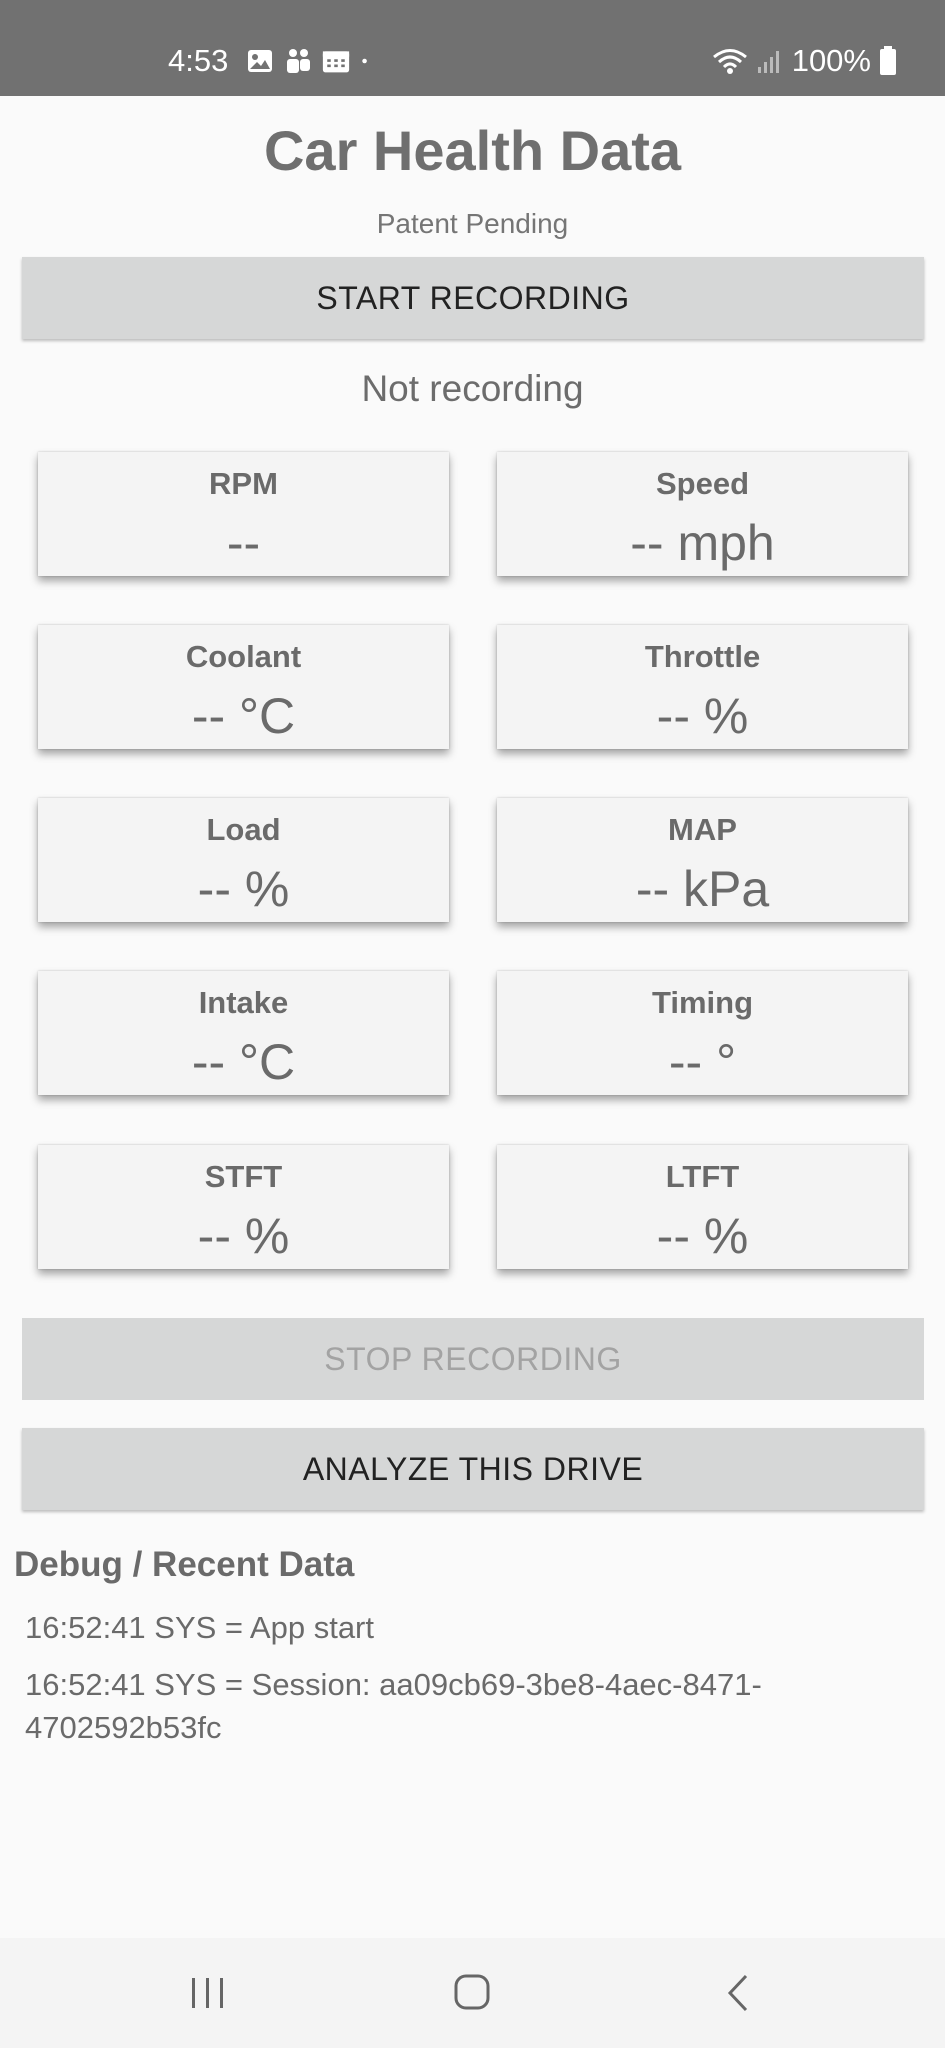  Describe the element at coordinates (243, 514) in the screenshot. I see `metric-card-rpm: RPM --` at that location.